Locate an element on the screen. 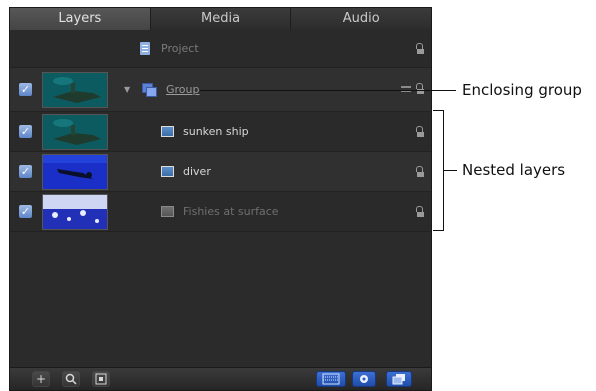 The height and width of the screenshot is (391, 596). tab-bar: Layers Media Audio is located at coordinates (221, 19).